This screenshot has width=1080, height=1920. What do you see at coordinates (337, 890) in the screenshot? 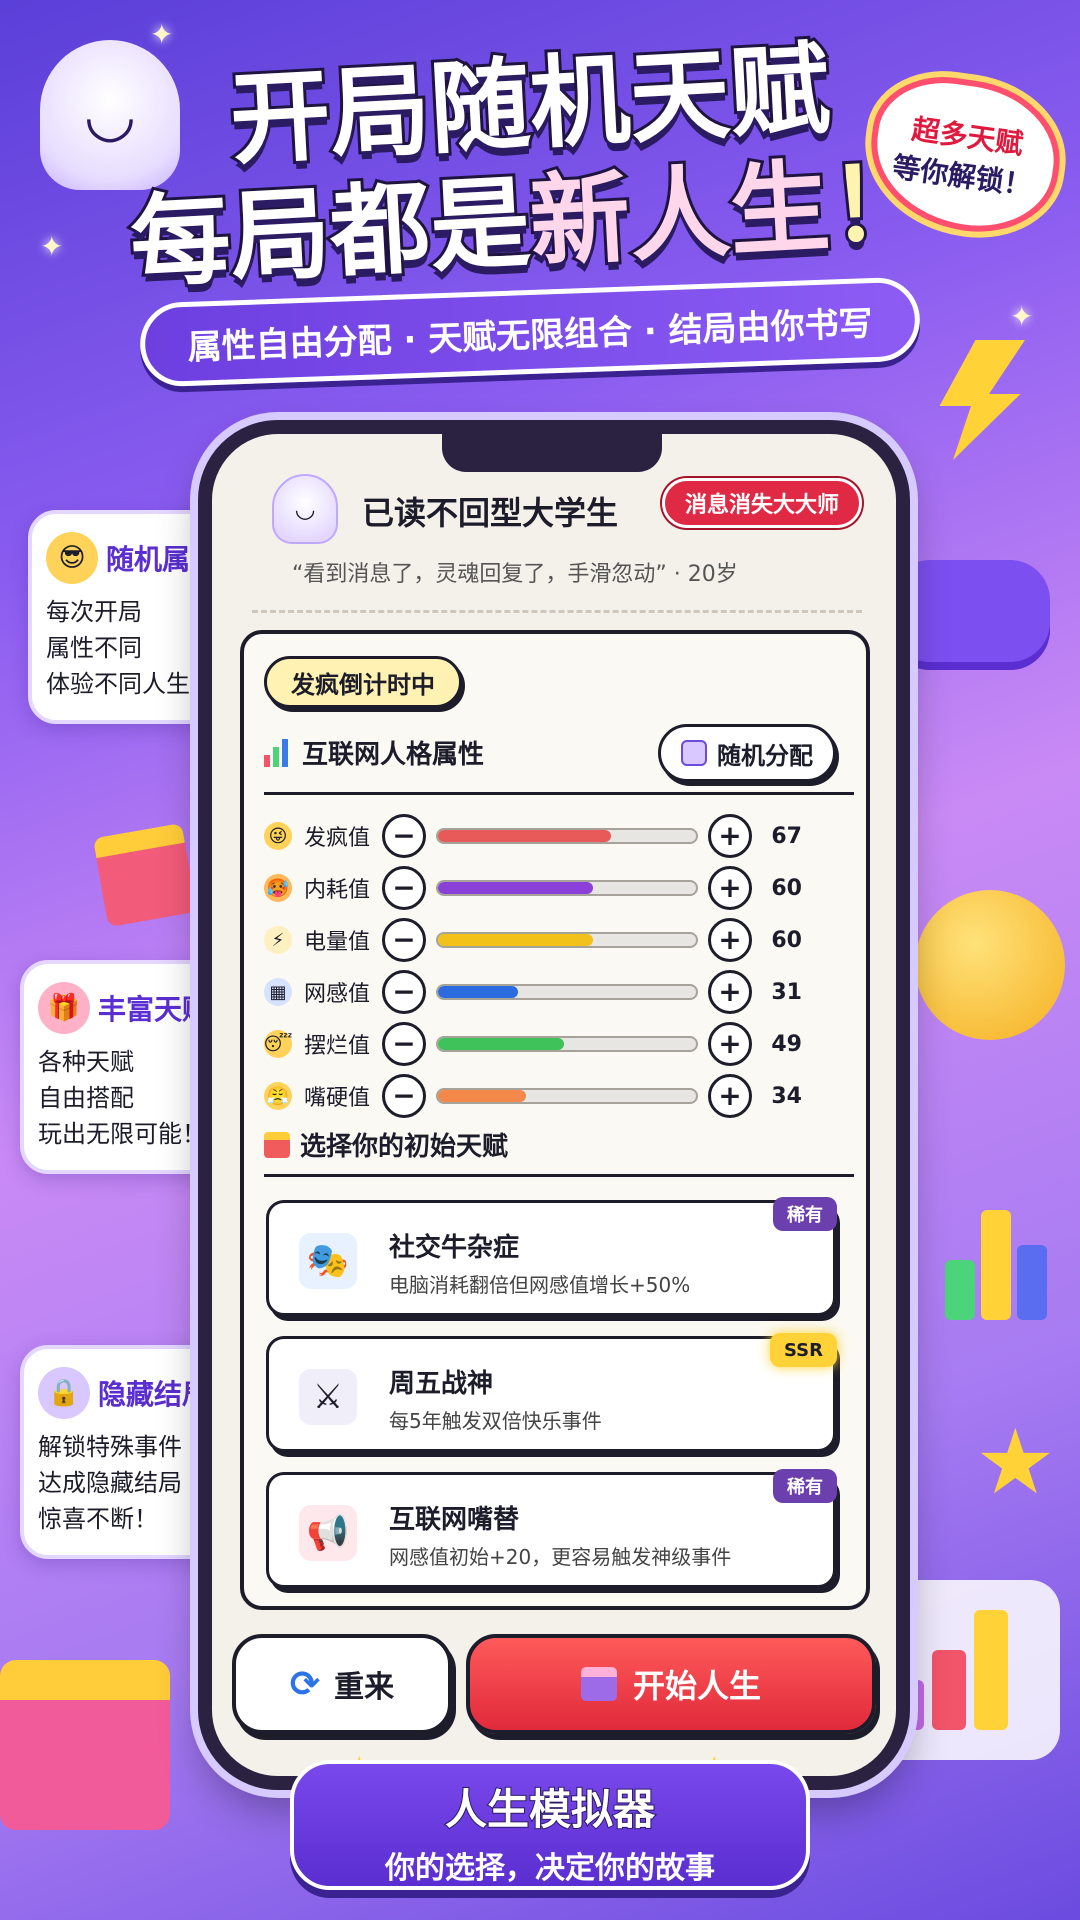
I see `stat-name: 内耗值` at bounding box center [337, 890].